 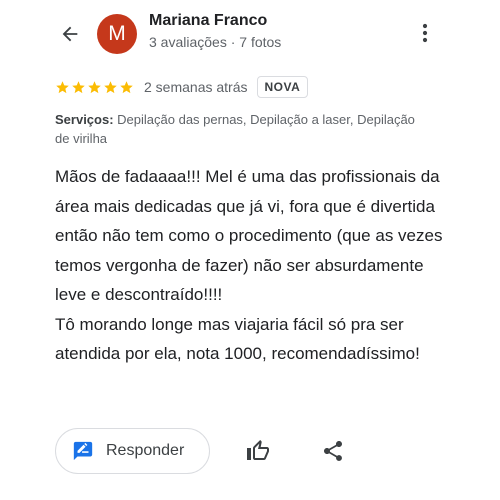 What do you see at coordinates (208, 21) in the screenshot?
I see `reviewer-name: Mariana Franco` at bounding box center [208, 21].